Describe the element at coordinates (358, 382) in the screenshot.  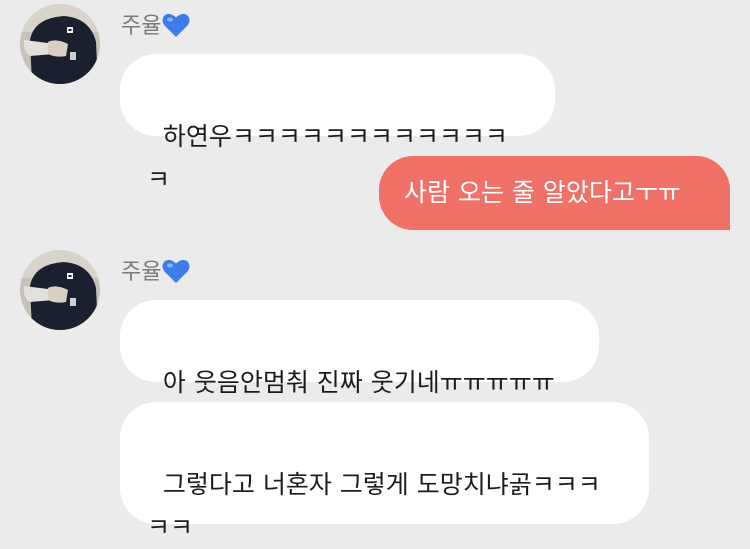
I see `message-text: 아 웃음안멈춰 진짜 웃기네ㅠㅠㅠㅠㅠ` at that location.